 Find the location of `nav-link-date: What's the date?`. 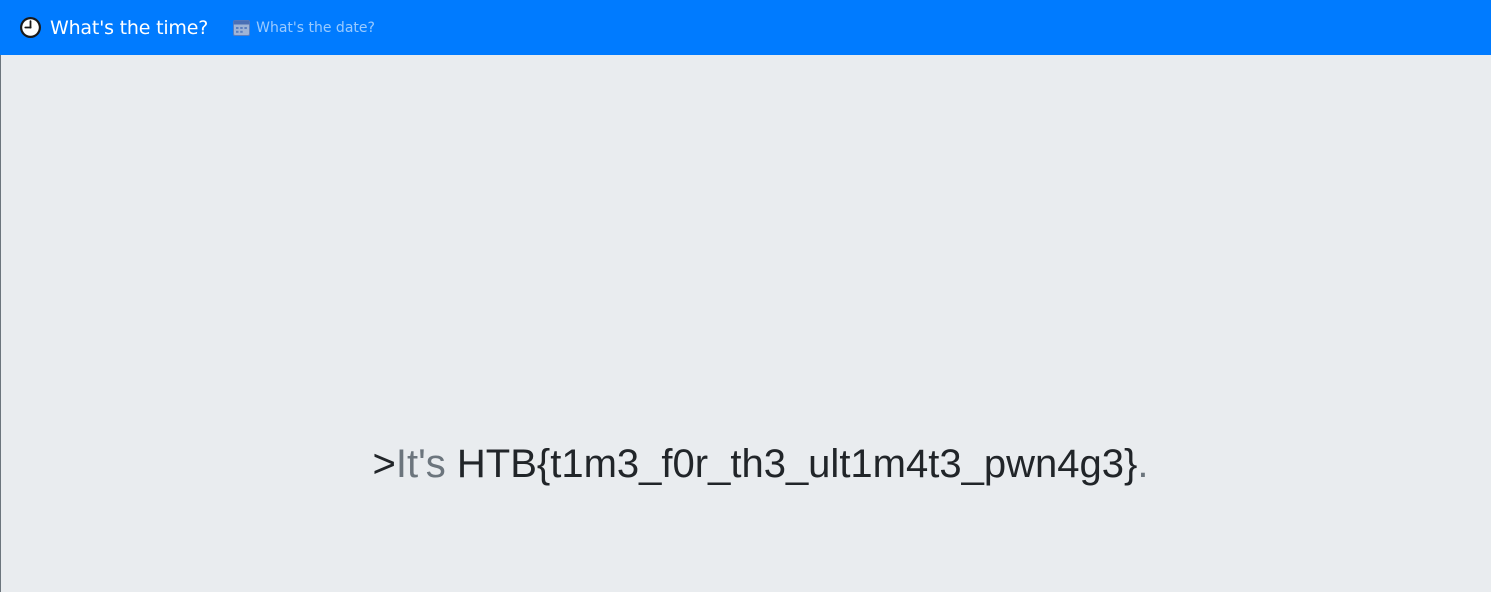

nav-link-date: What's the date? is located at coordinates (304, 27).